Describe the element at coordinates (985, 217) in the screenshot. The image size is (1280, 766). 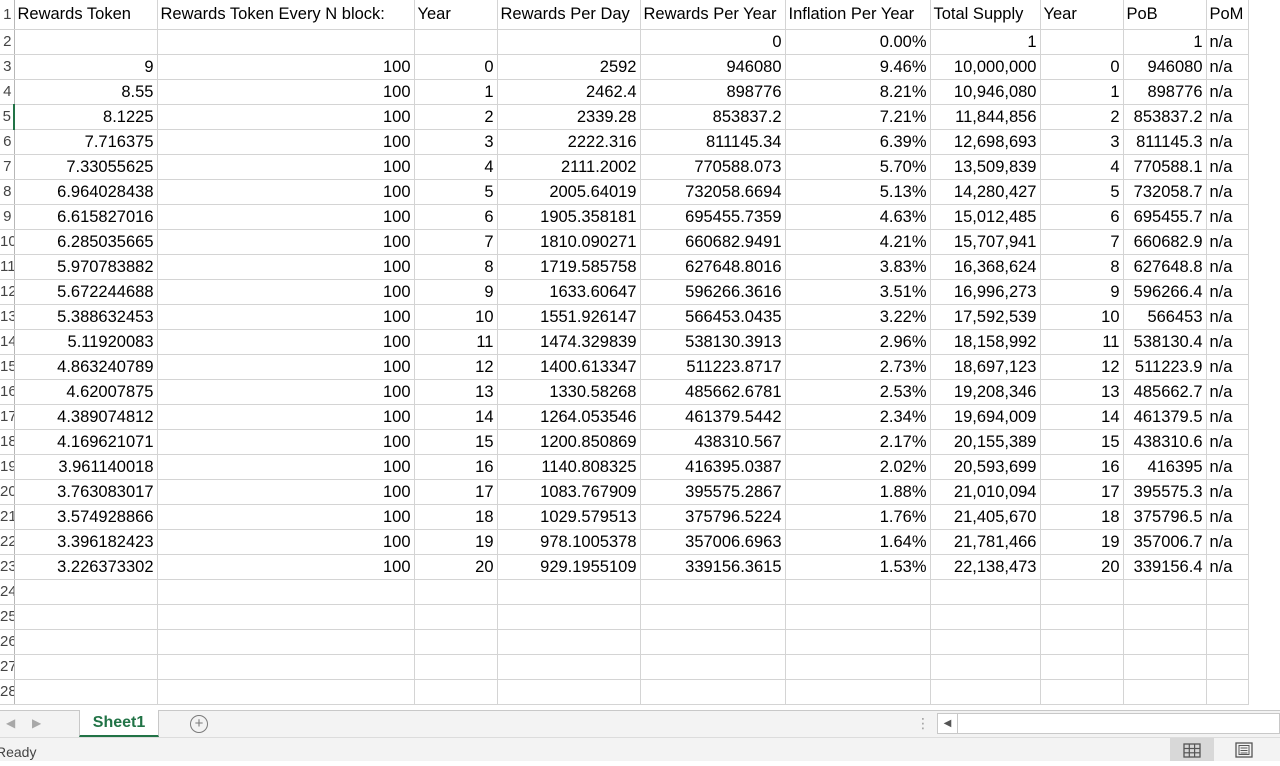
I see `cell-total-supply: 15,012,485` at that location.